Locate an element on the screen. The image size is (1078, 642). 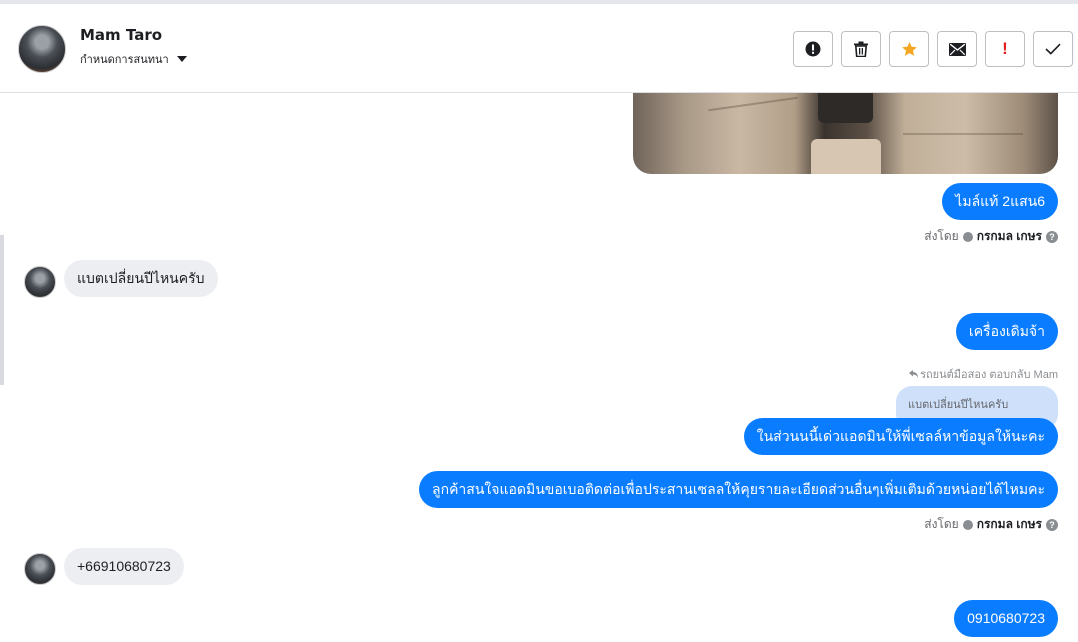
conversation-status-label: กำหนดการสนทนา is located at coordinates (124, 59).